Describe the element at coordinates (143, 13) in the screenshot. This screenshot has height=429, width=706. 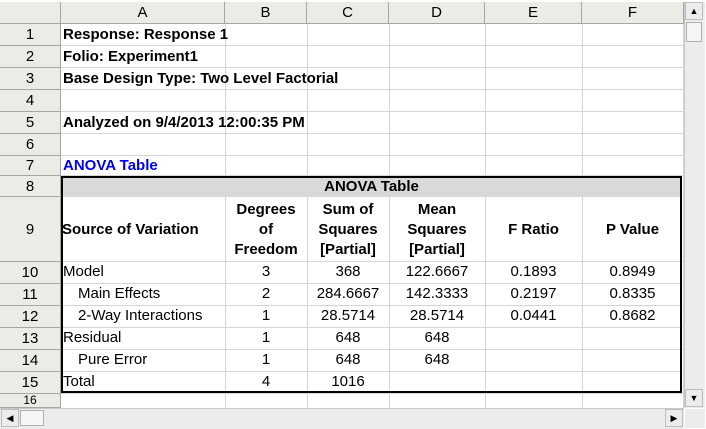
I see `column-header-a: A` at that location.